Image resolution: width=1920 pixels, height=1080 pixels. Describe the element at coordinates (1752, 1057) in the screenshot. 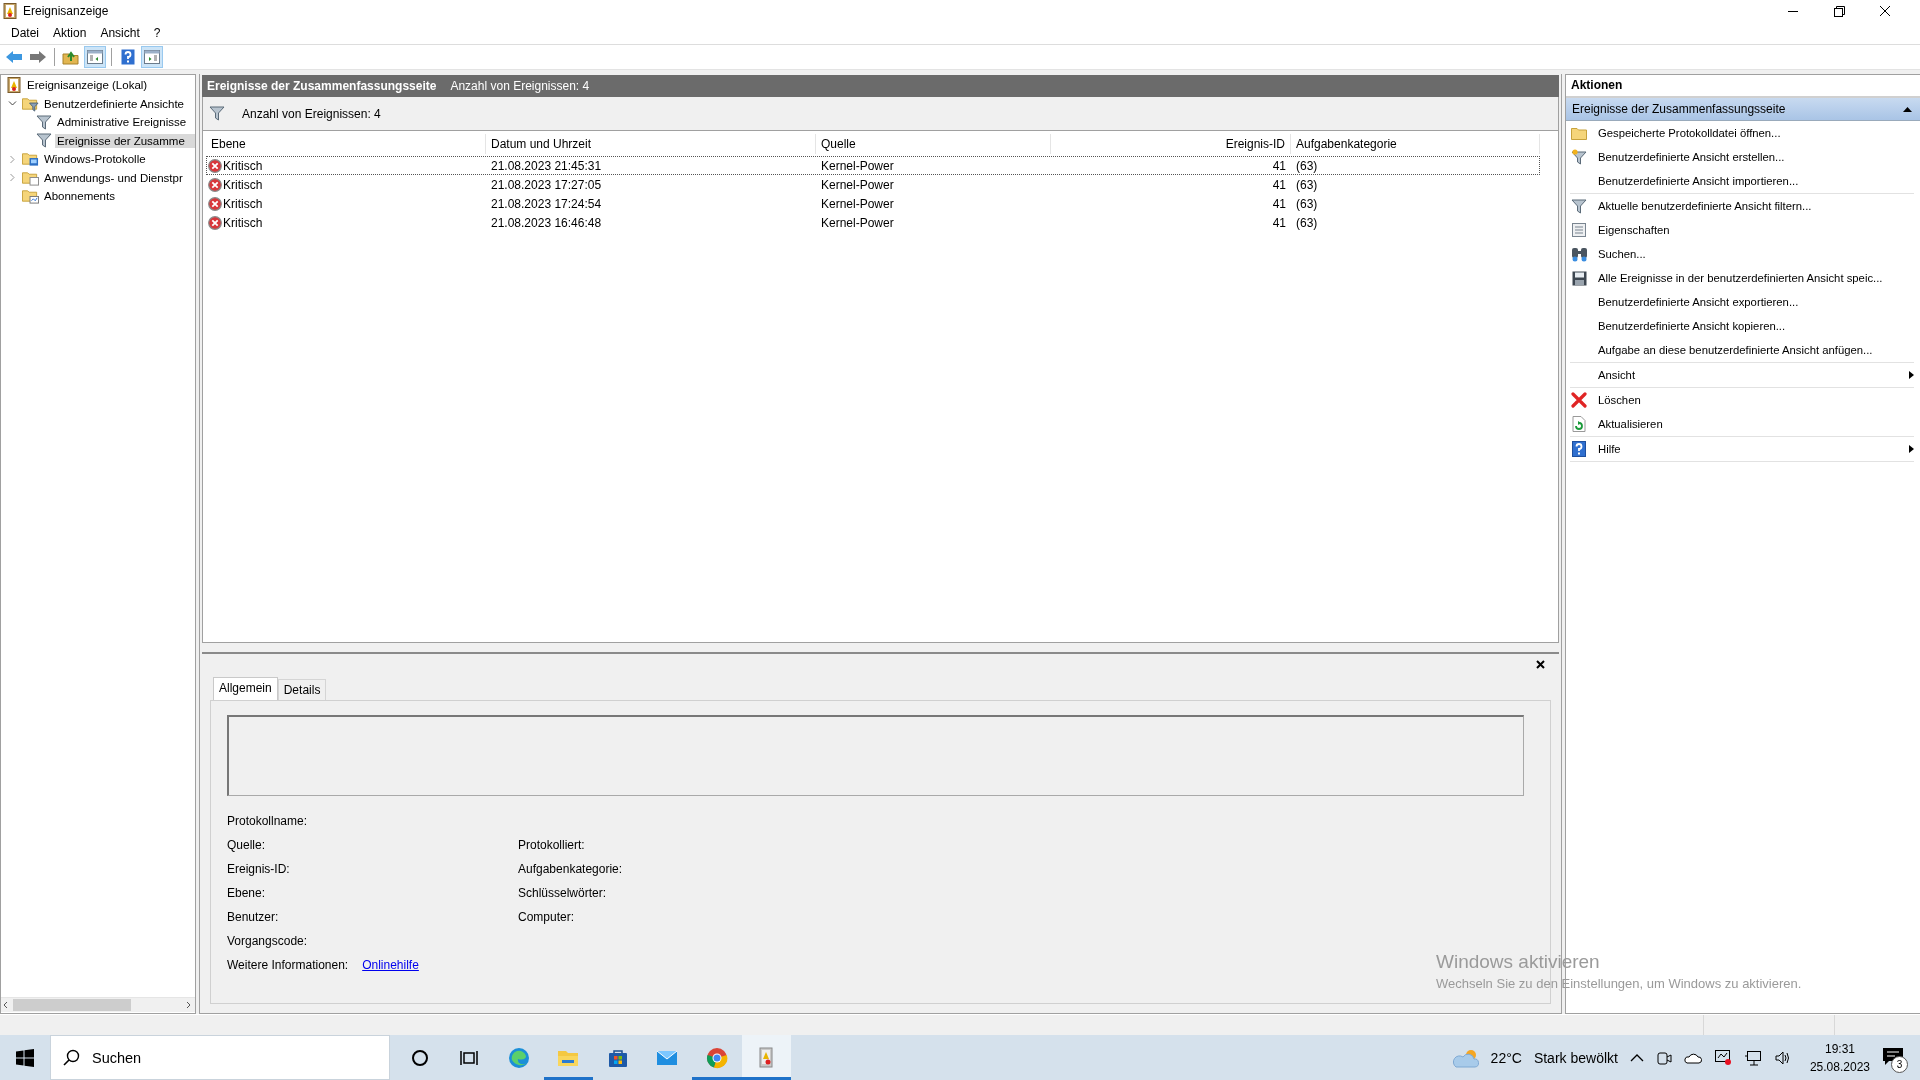

I see `network-icon` at that location.